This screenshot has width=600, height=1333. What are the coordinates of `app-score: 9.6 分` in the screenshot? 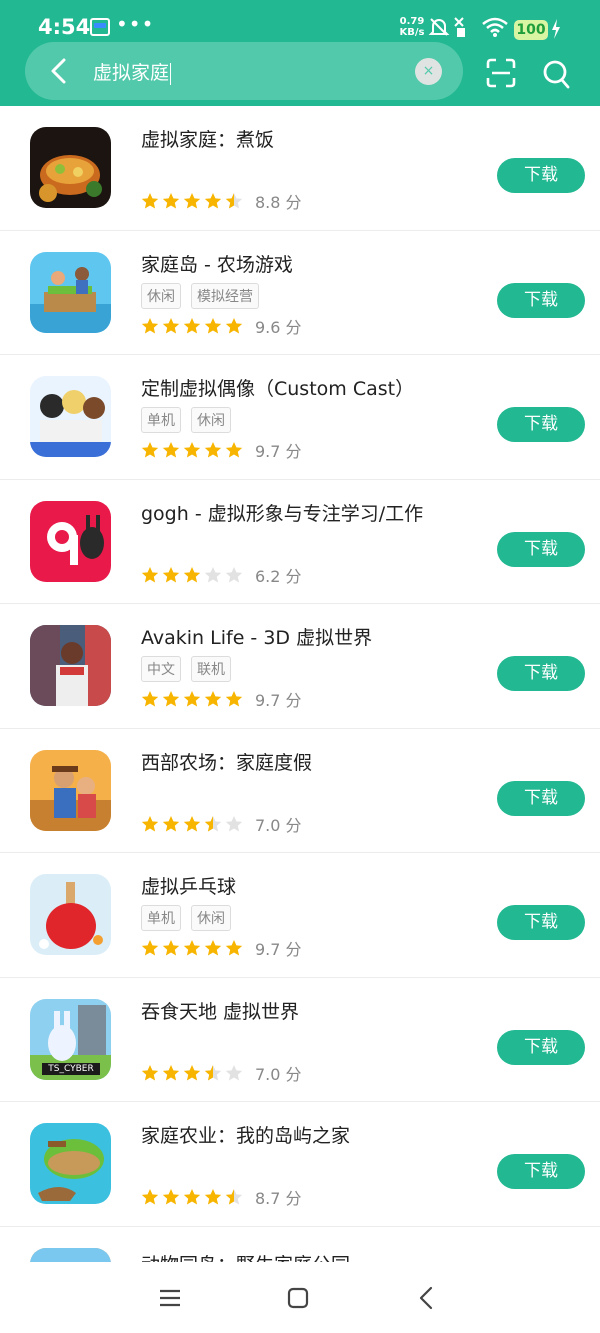 It's located at (278, 327).